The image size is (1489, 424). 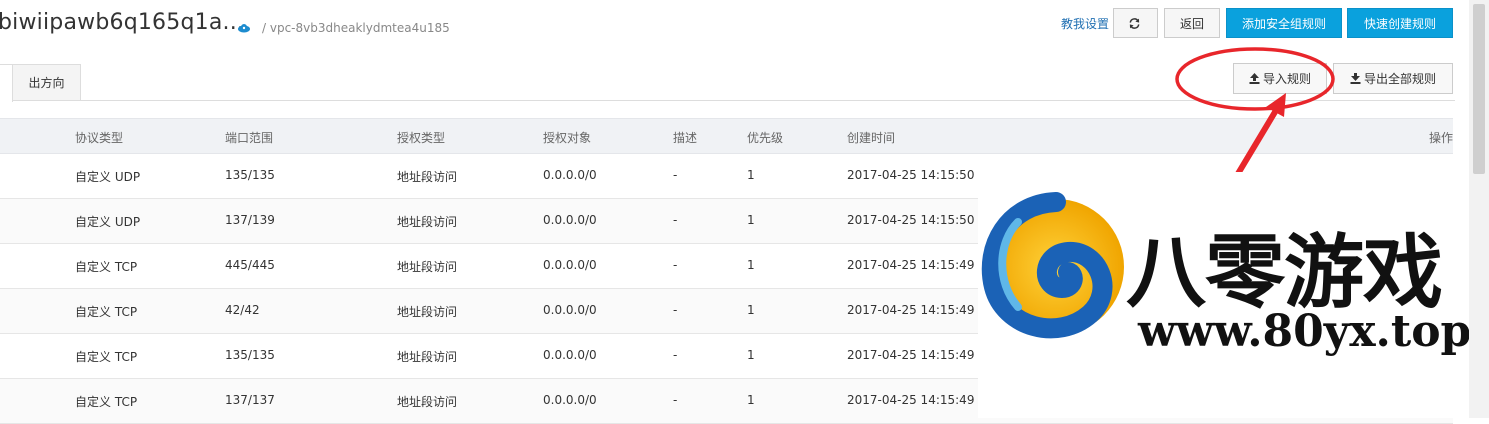 I want to click on vpc-id: / vpc-8vb3dheaklydmtea4u185, so click(x=356, y=28).